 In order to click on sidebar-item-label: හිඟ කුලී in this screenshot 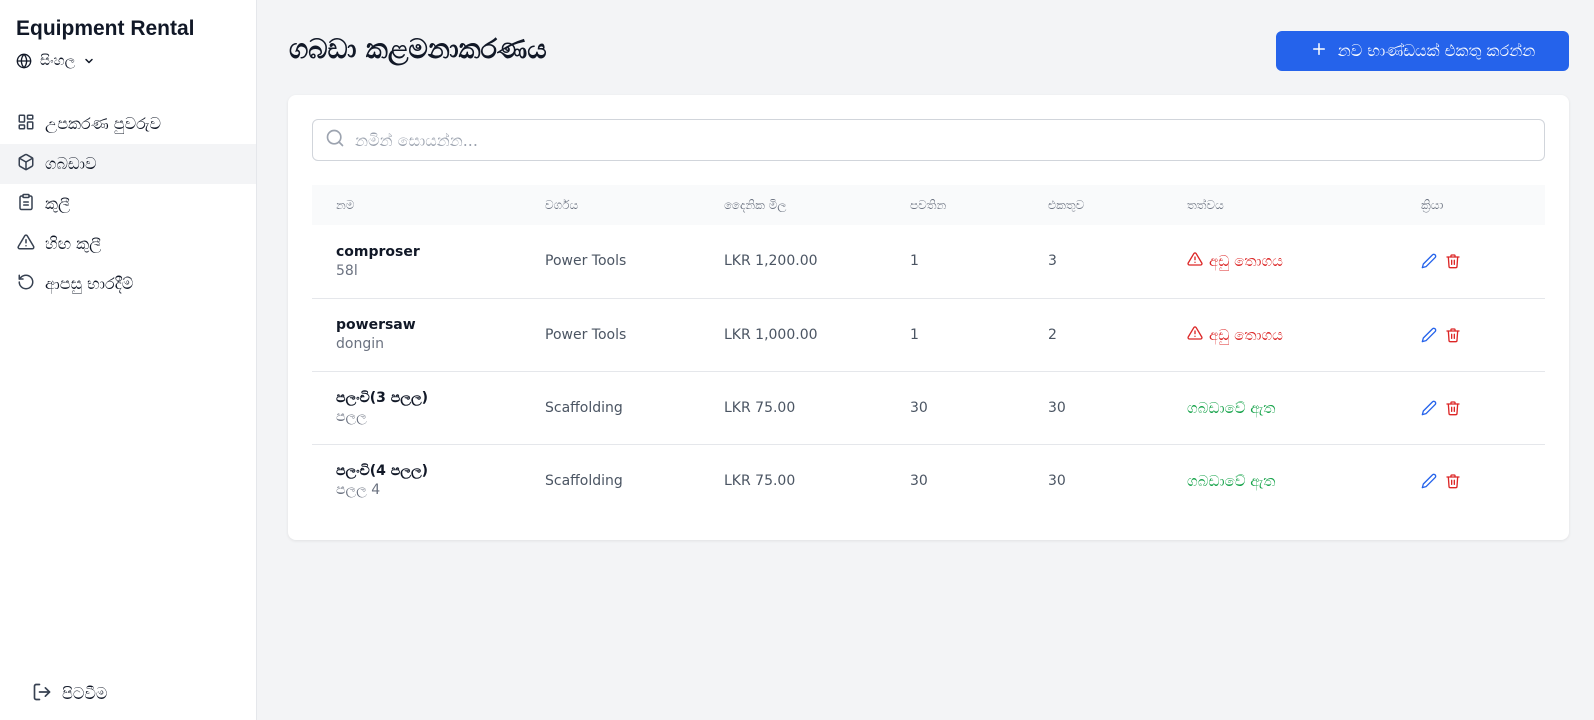, I will do `click(73, 243)`.